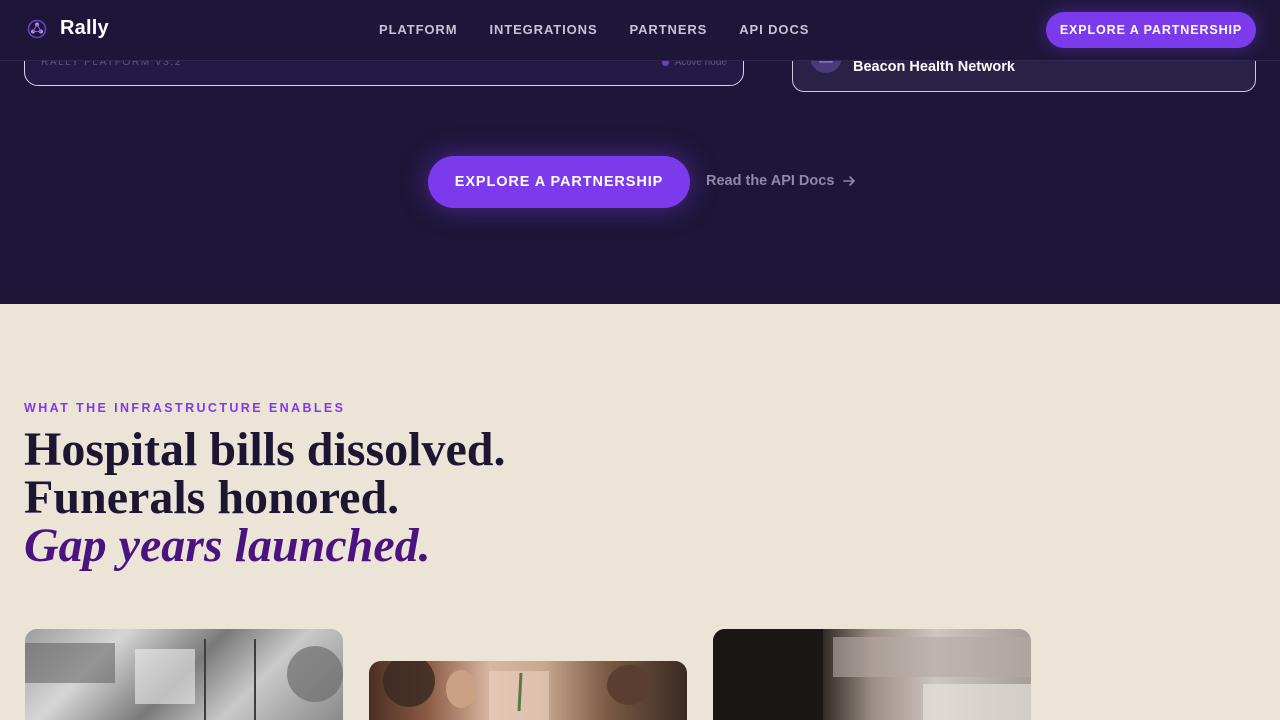 The height and width of the screenshot is (720, 1280). What do you see at coordinates (184, 674) in the screenshot?
I see `hospital-photo` at bounding box center [184, 674].